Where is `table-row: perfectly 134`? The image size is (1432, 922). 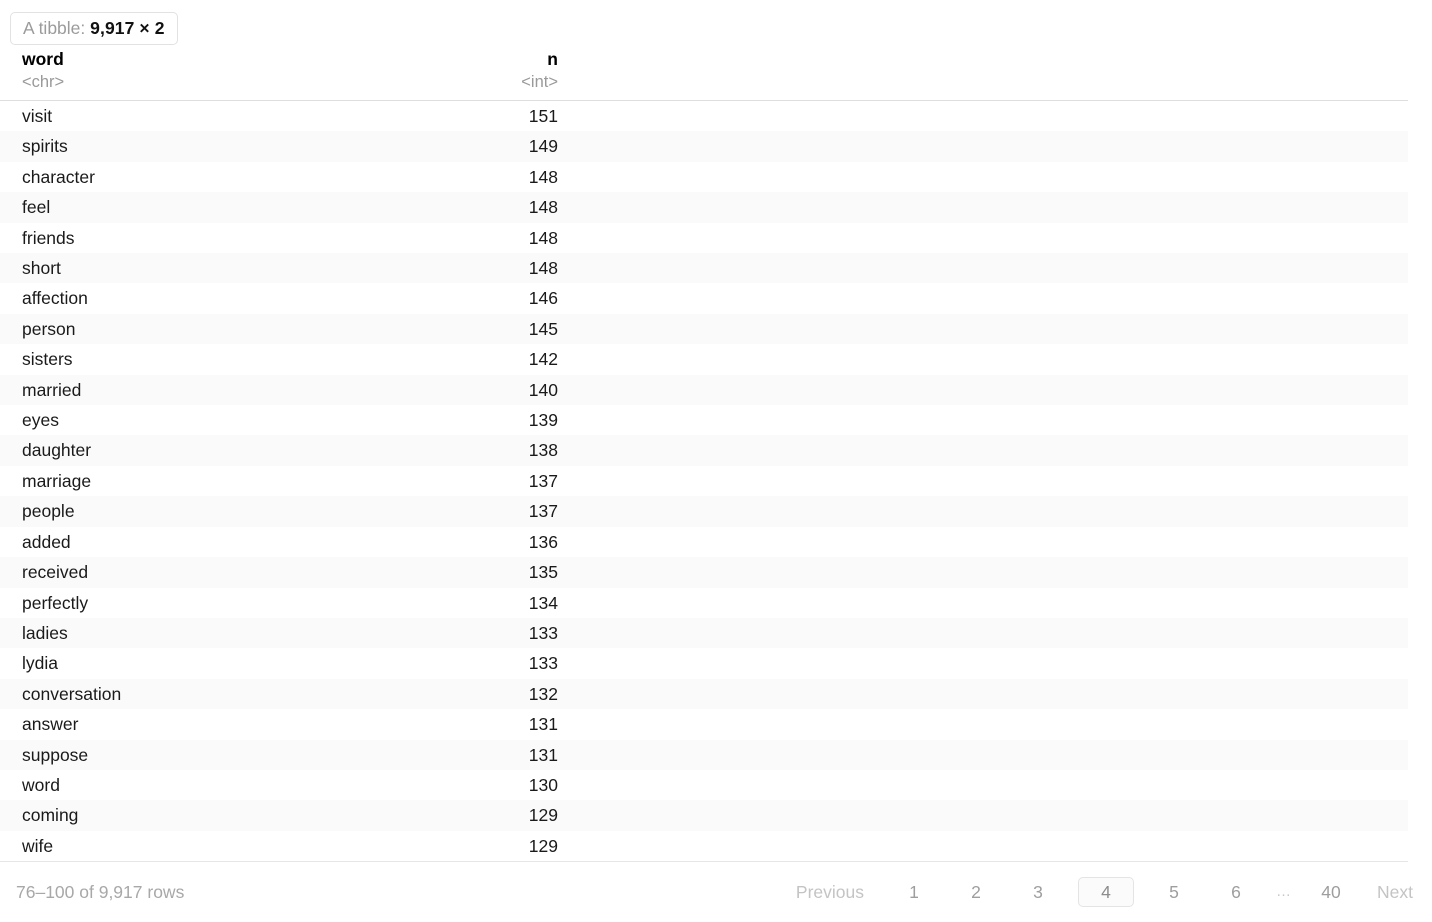
table-row: perfectly 134 is located at coordinates (704, 602).